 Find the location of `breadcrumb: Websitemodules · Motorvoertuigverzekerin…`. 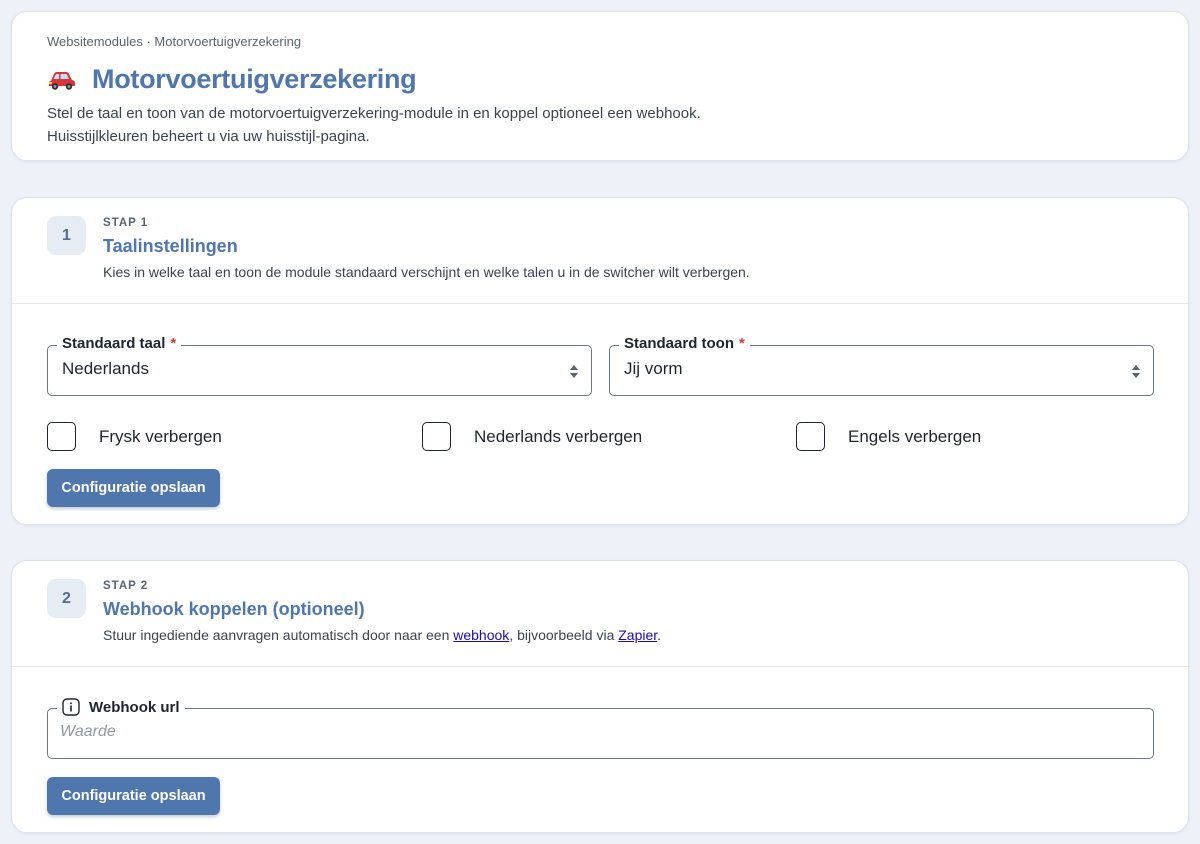

breadcrumb: Websitemodules · Motorvoertuigverzekerin… is located at coordinates (174, 41).